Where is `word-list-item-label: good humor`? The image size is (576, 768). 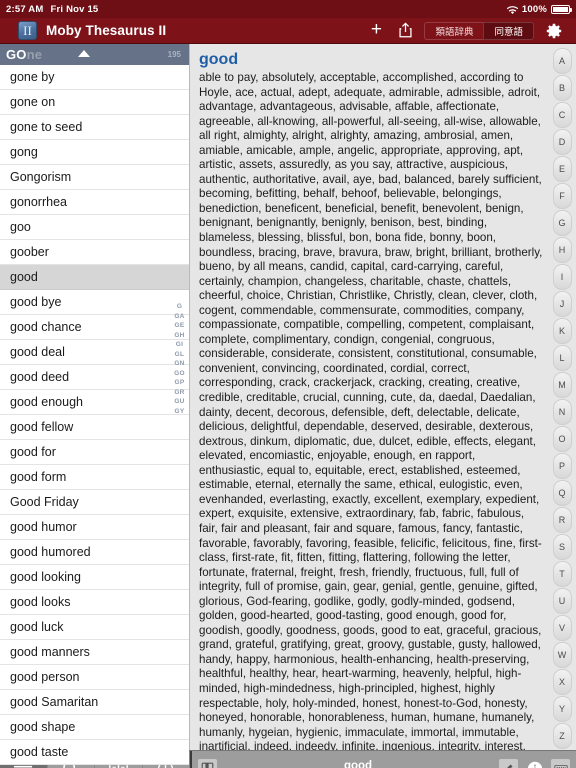 word-list-item-label: good humor is located at coordinates (43, 527).